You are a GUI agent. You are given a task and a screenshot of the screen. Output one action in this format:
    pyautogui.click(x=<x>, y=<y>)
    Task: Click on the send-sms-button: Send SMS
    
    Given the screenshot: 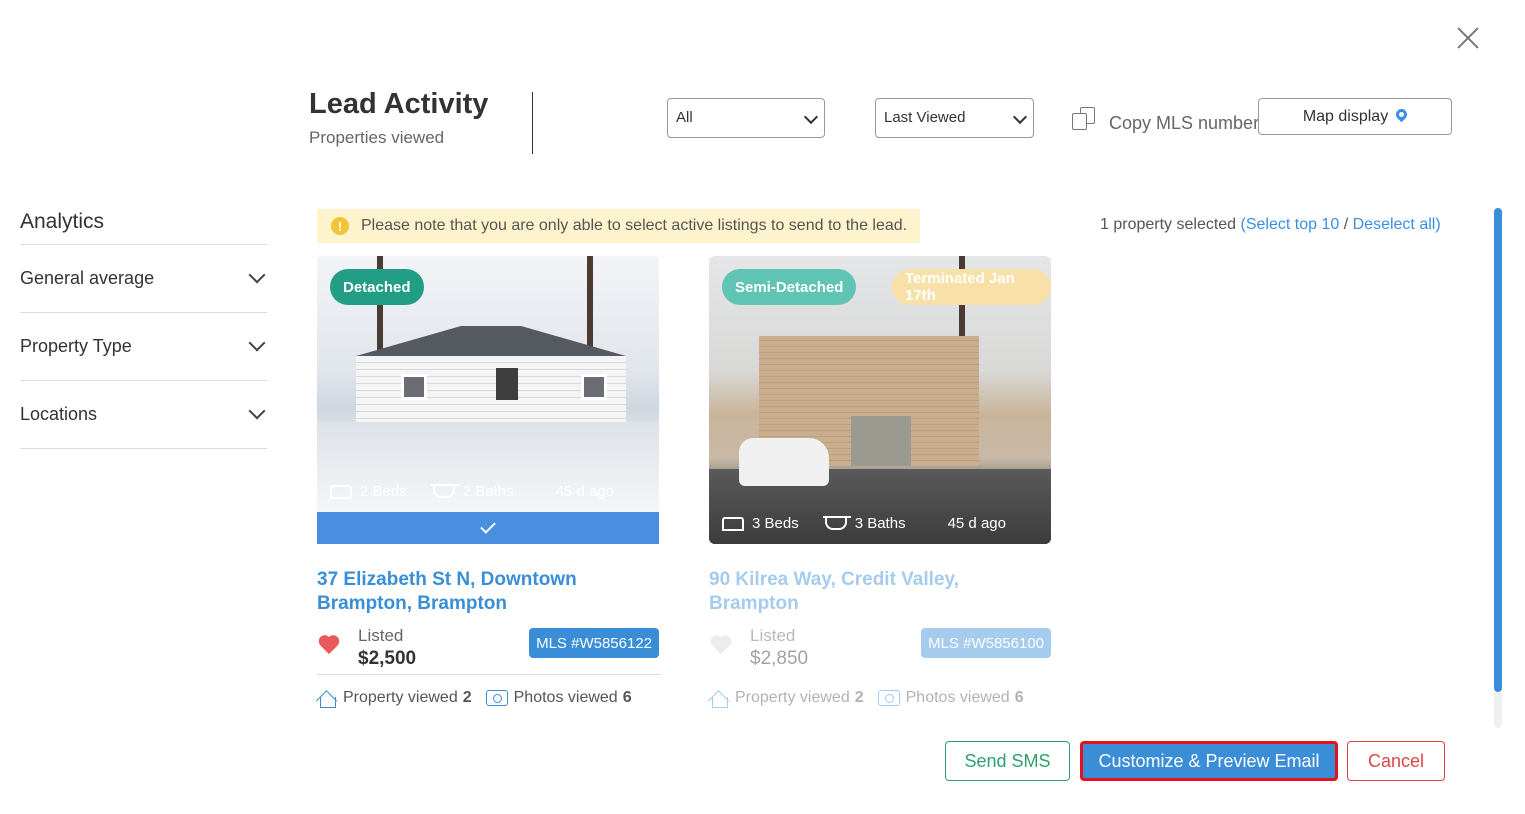 What is the action you would take?
    pyautogui.click(x=1007, y=761)
    